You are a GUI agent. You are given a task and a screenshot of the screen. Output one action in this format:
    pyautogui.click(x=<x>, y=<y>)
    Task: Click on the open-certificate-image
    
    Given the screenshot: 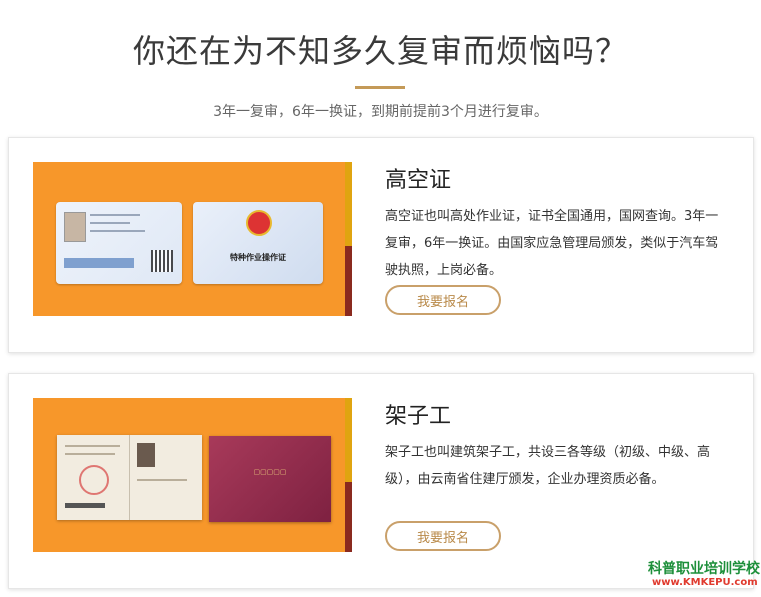 What is the action you would take?
    pyautogui.click(x=129, y=477)
    